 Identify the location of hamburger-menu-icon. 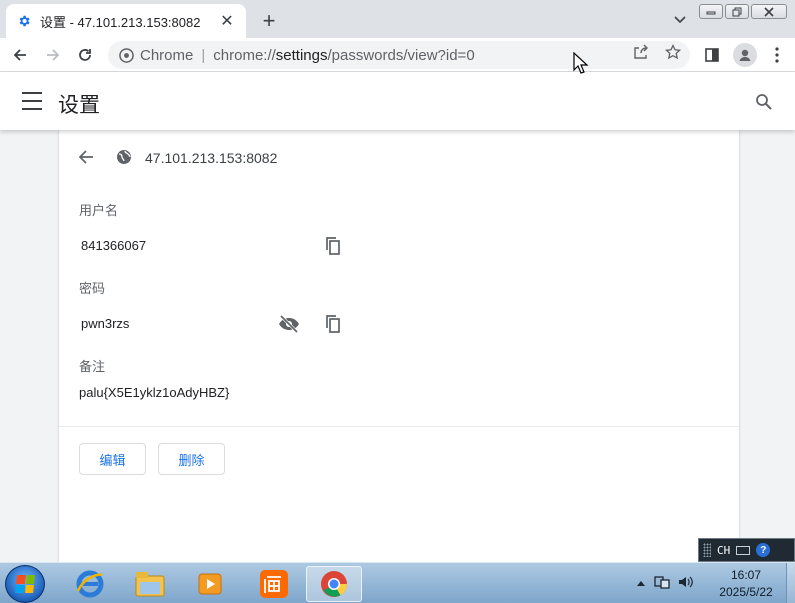
(32, 101).